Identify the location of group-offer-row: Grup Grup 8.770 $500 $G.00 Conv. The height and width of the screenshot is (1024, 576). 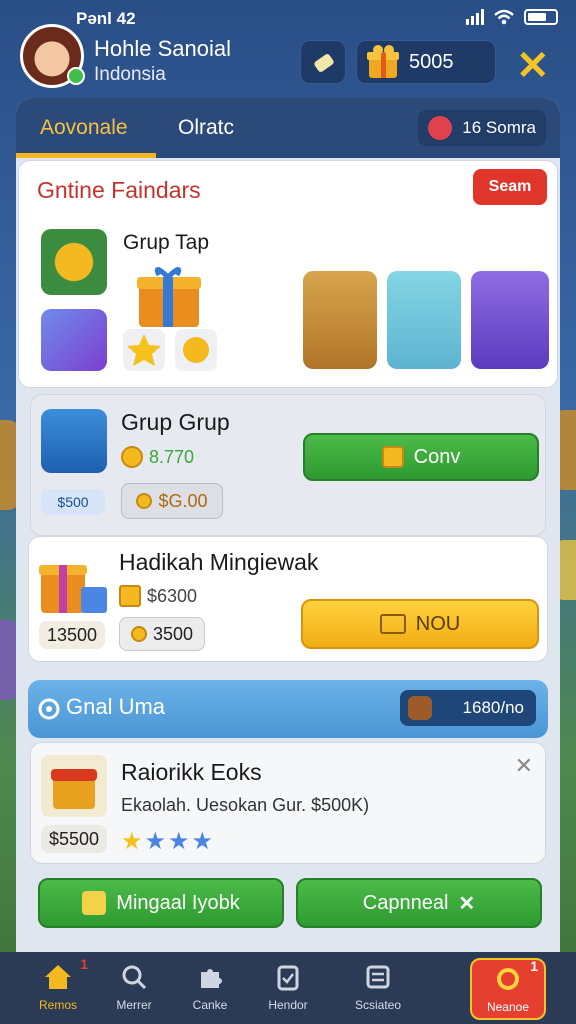
(288, 465).